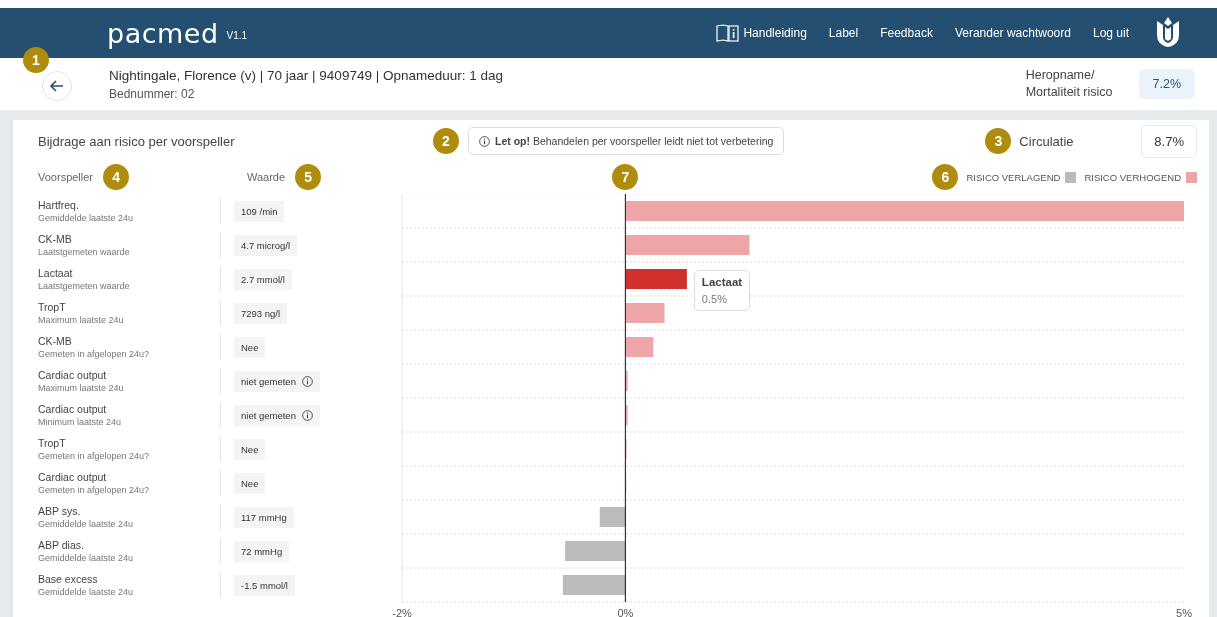  I want to click on callout-badge: 1, so click(36, 60).